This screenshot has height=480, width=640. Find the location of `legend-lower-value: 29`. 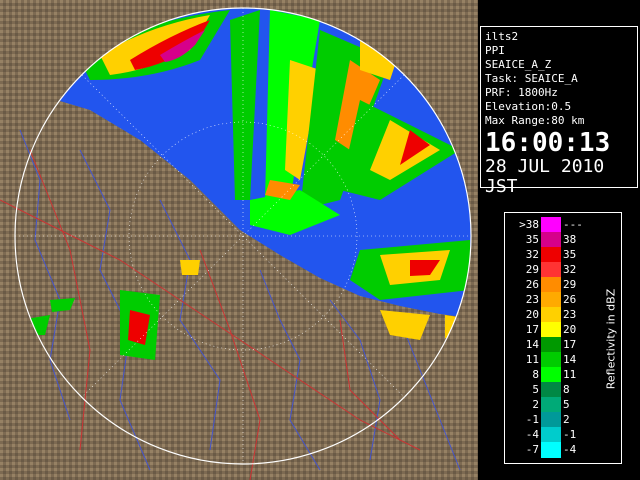

legend-lower-value: 29 is located at coordinates (532, 269).